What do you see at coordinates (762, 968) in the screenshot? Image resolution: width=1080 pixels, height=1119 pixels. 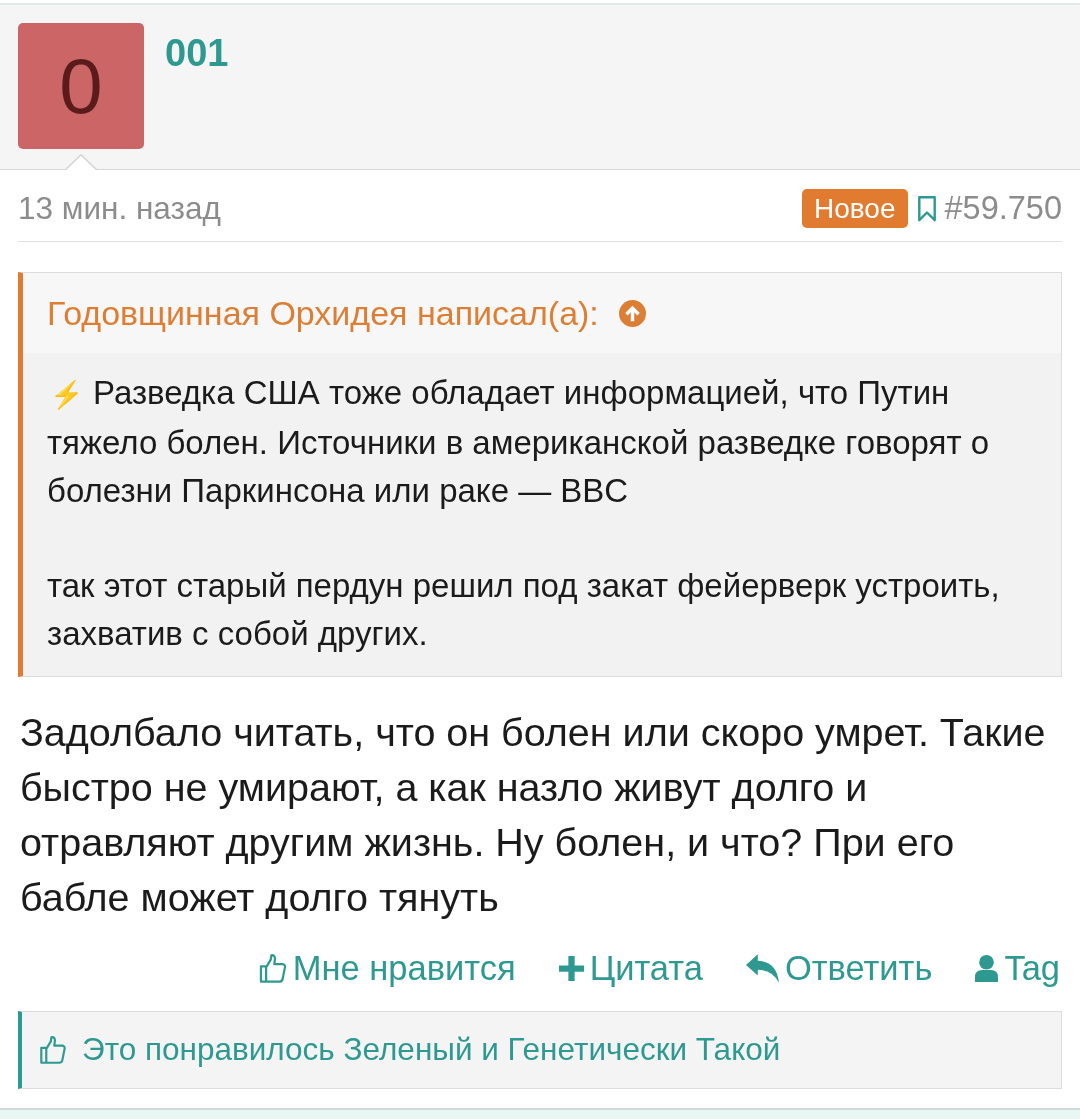 I see `reply-arrow-icon` at bounding box center [762, 968].